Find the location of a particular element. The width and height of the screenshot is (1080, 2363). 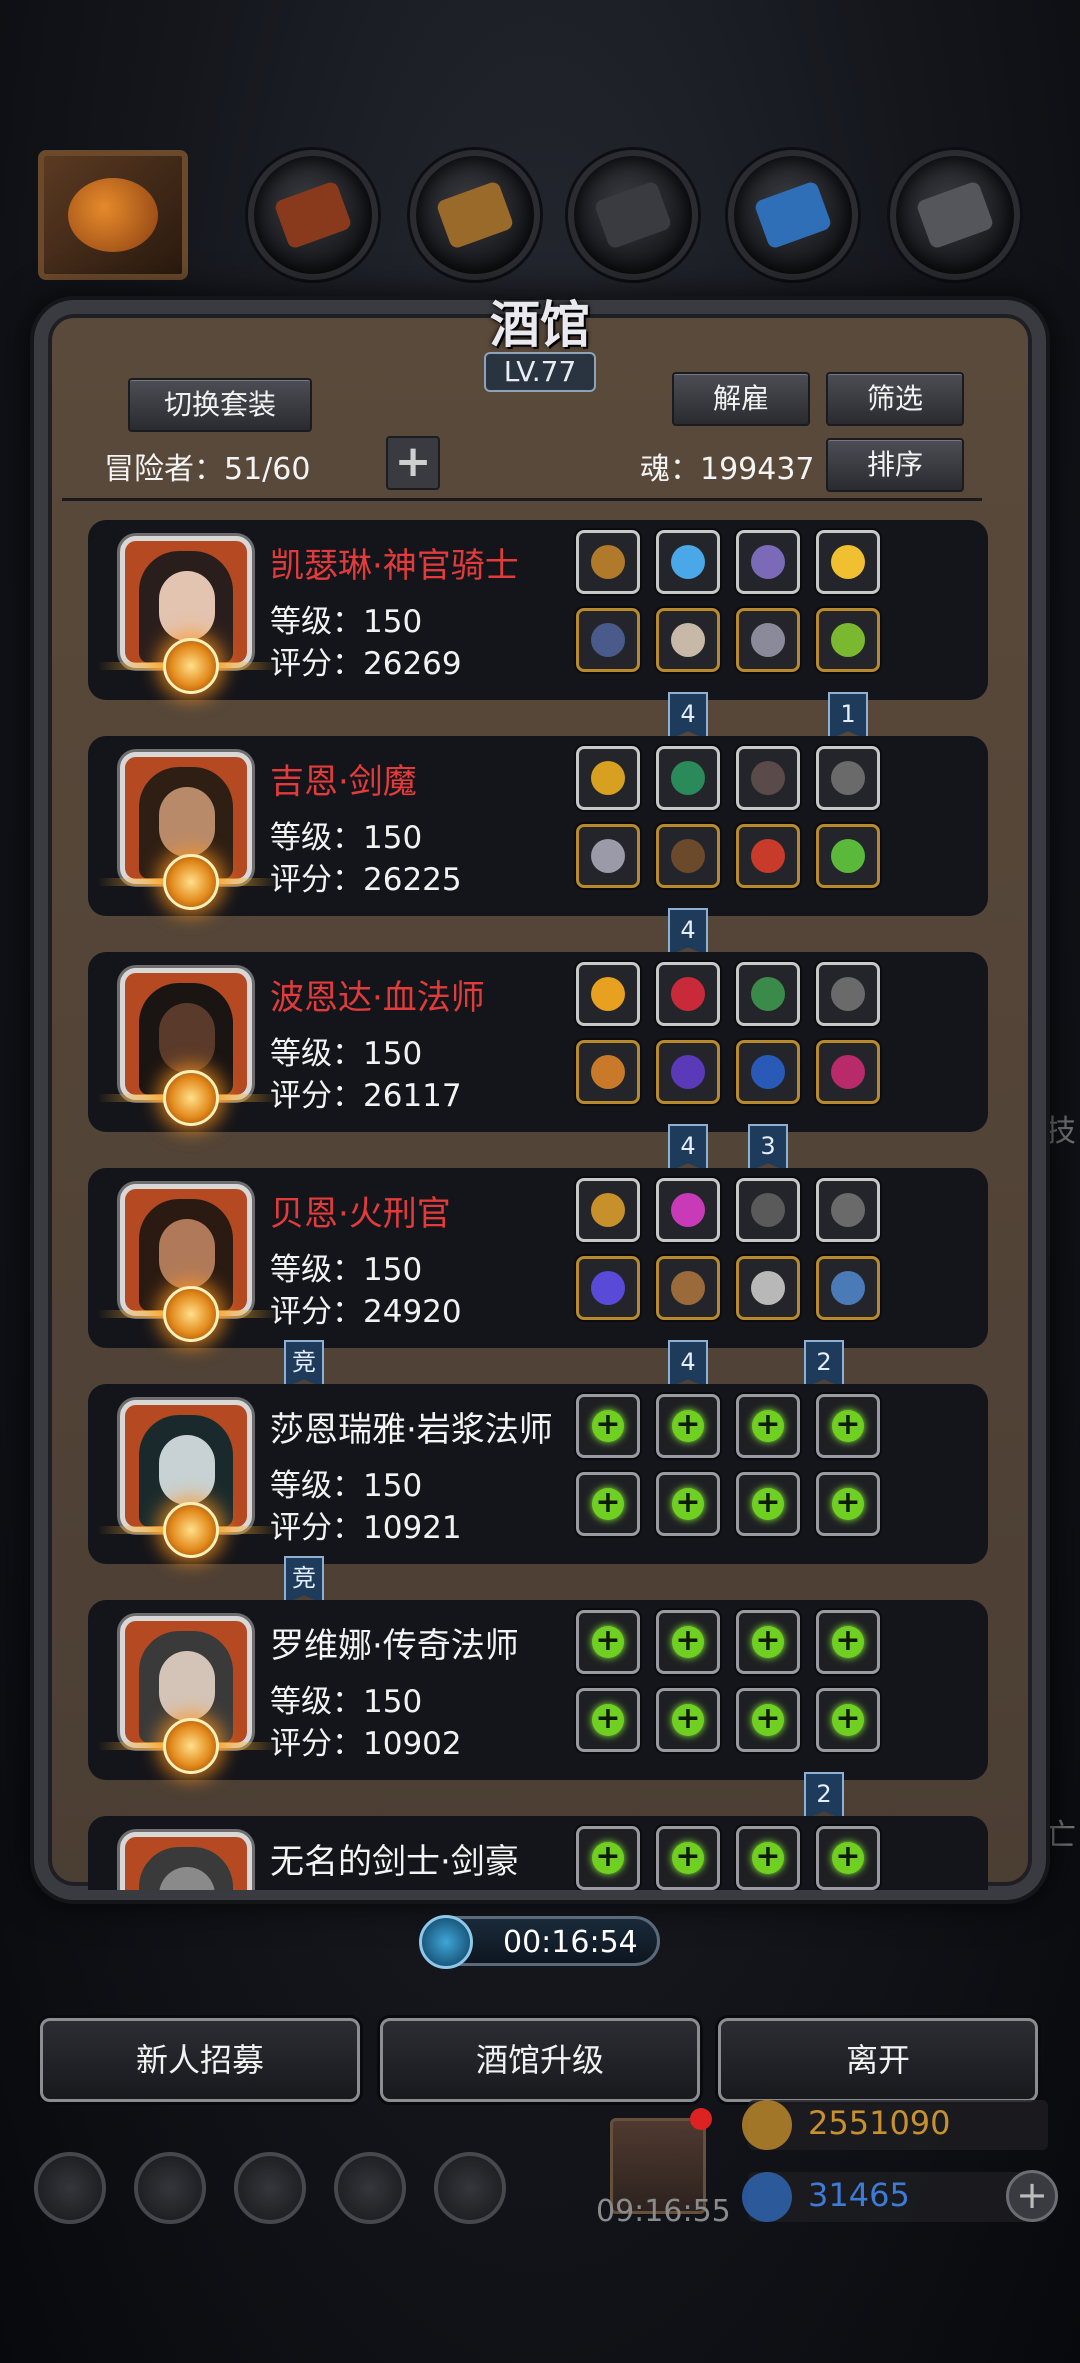

add-currency-button: + is located at coordinates (1032, 2196).